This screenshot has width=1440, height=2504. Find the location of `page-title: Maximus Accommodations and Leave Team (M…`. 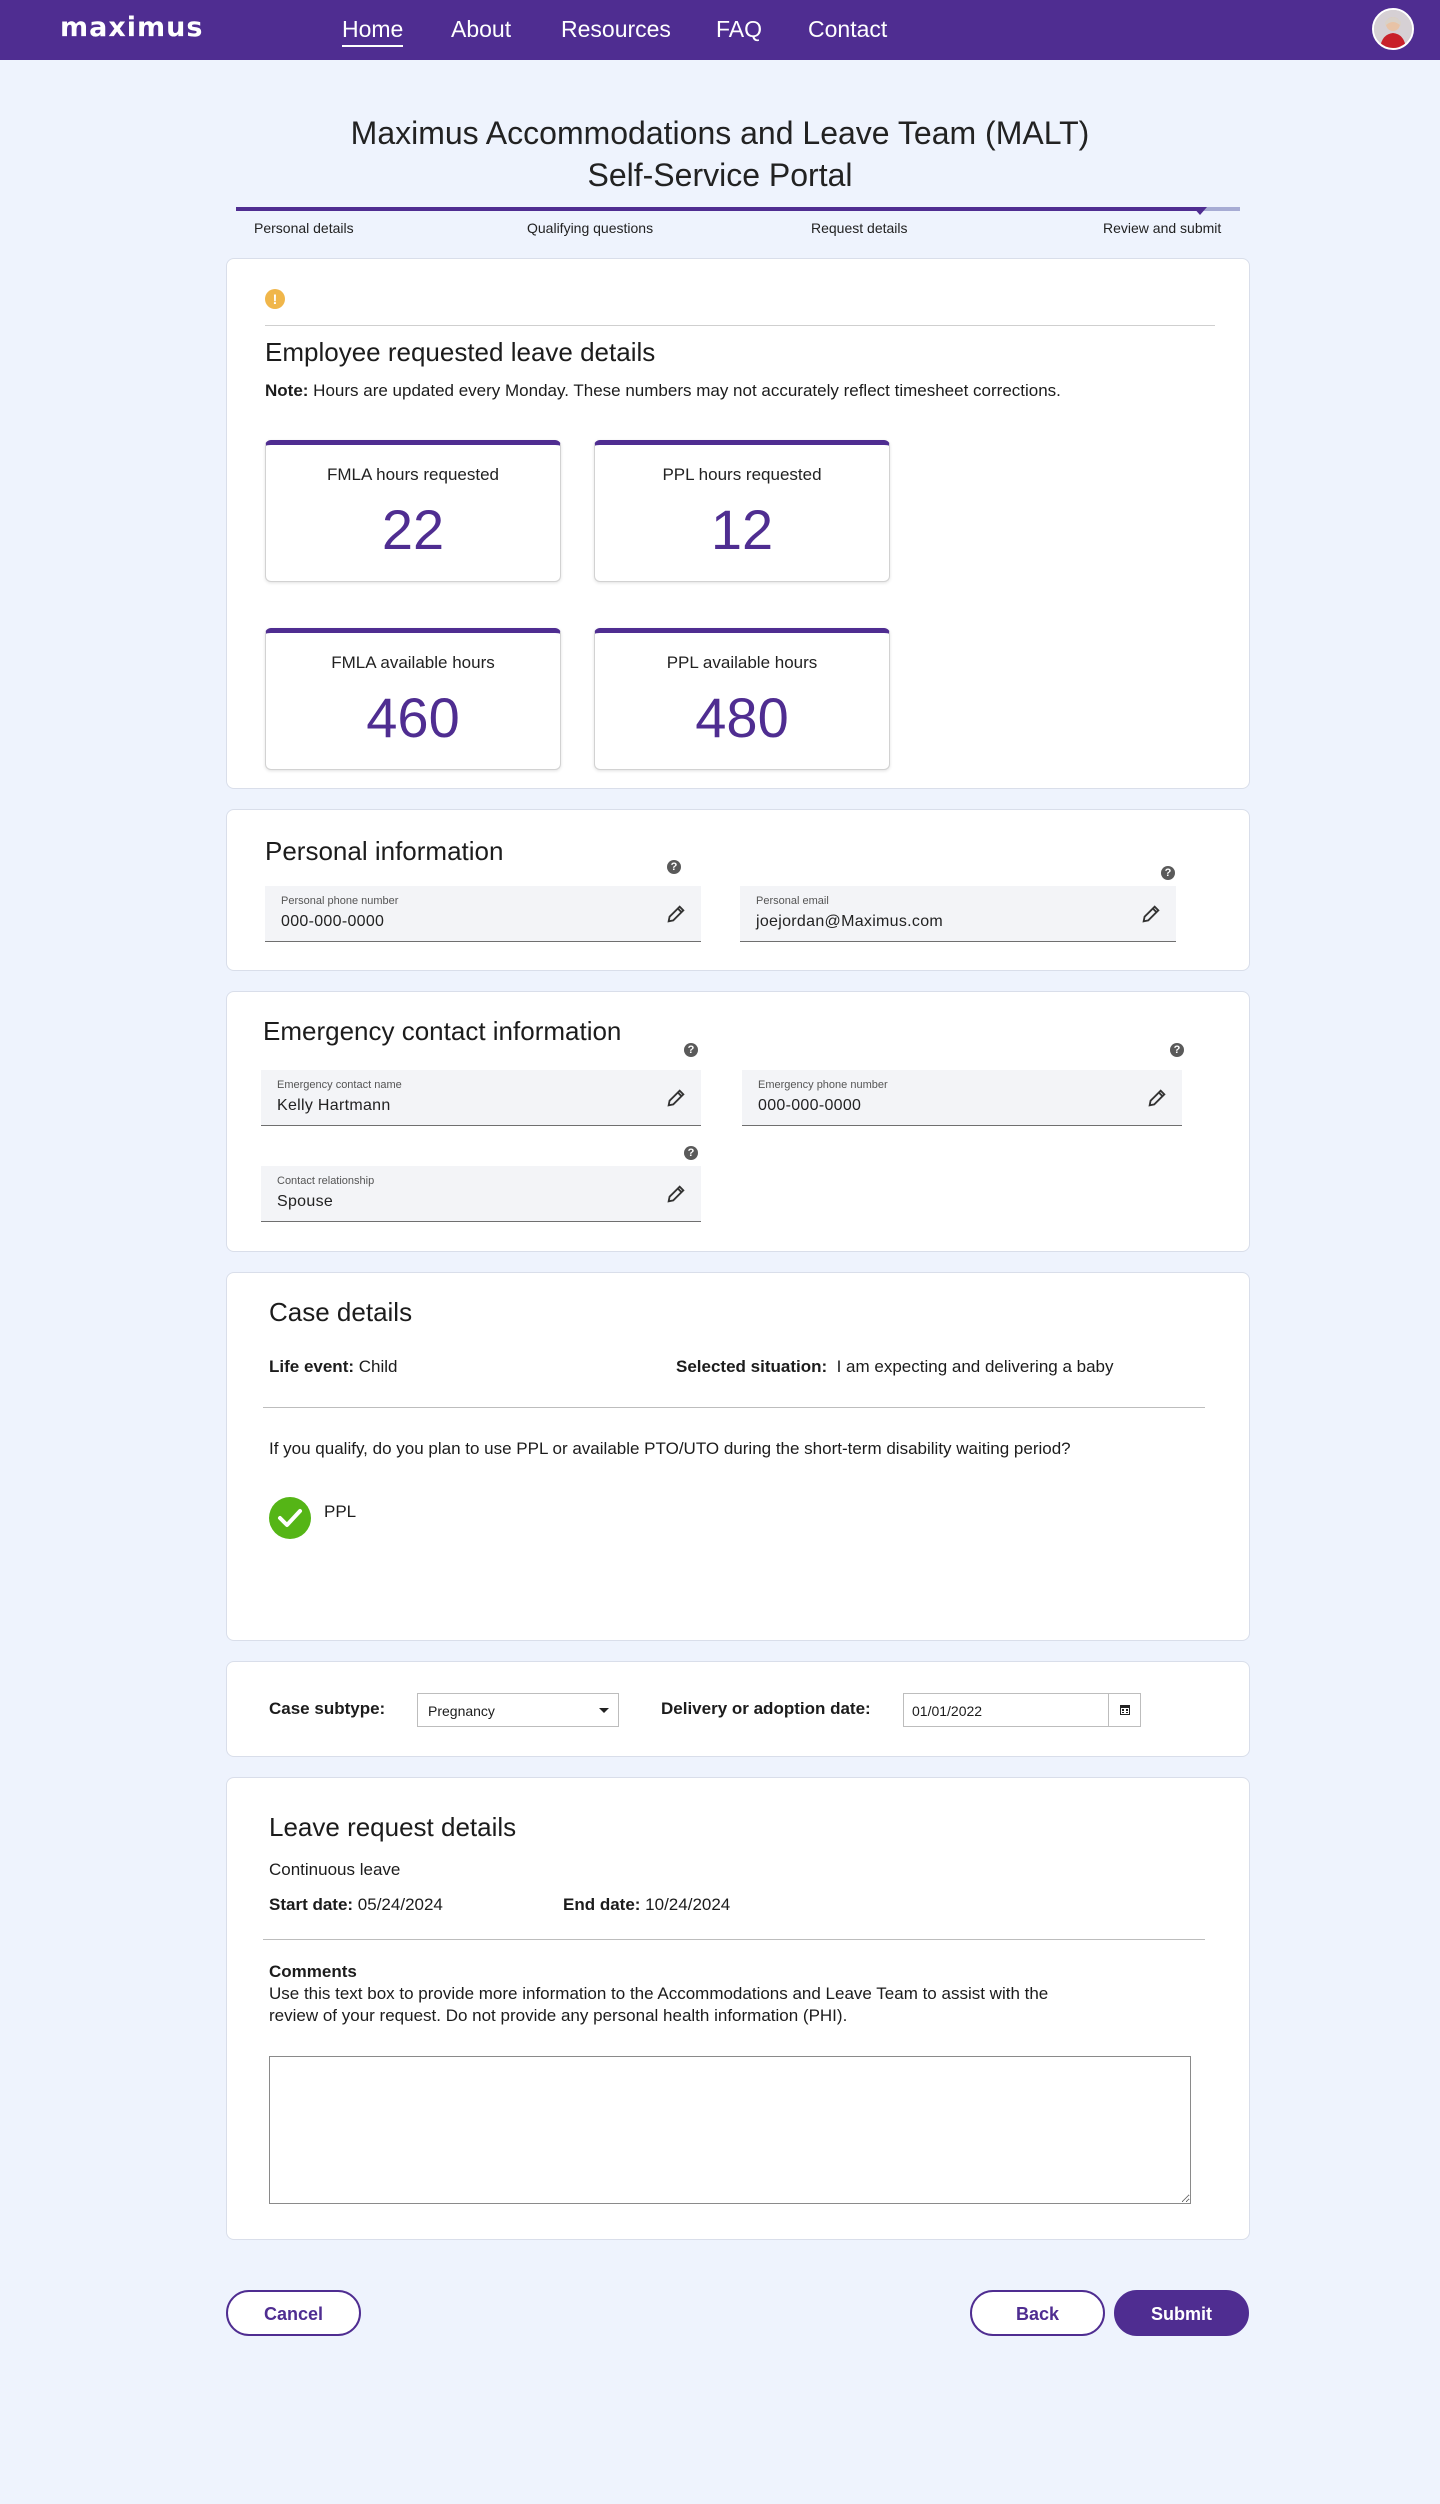

page-title: Maximus Accommodations and Leave Team (M… is located at coordinates (720, 154).